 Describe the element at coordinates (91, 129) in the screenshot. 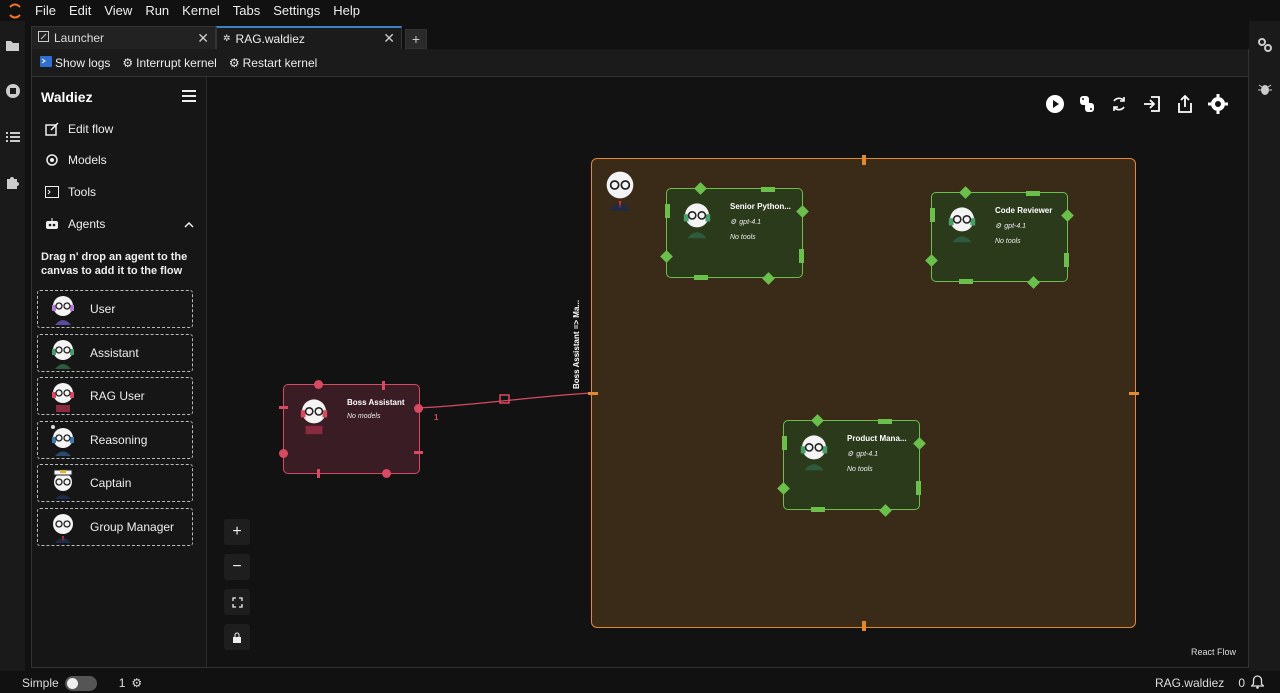

I see `sidebar-item-label: Edit flow` at that location.